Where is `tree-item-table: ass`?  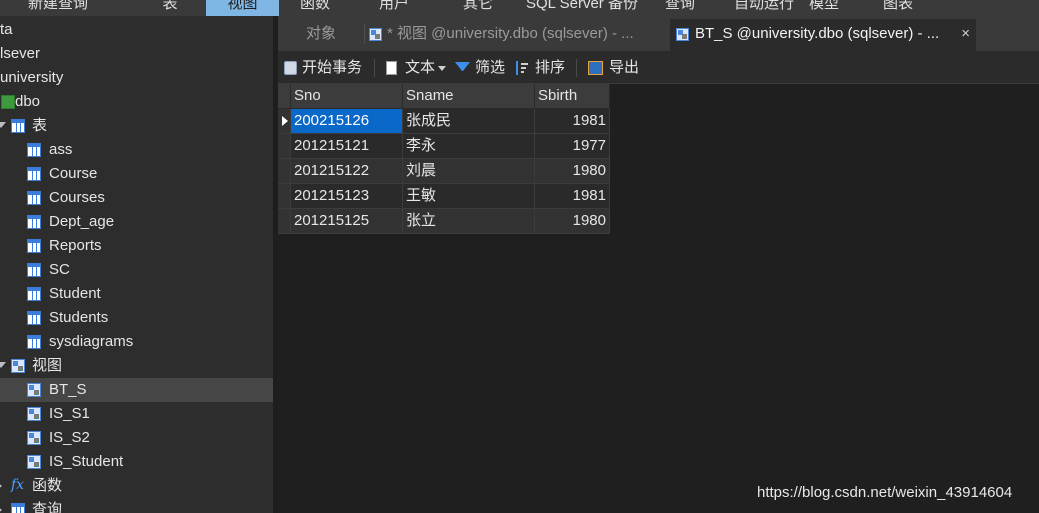
tree-item-table: ass is located at coordinates (136, 150).